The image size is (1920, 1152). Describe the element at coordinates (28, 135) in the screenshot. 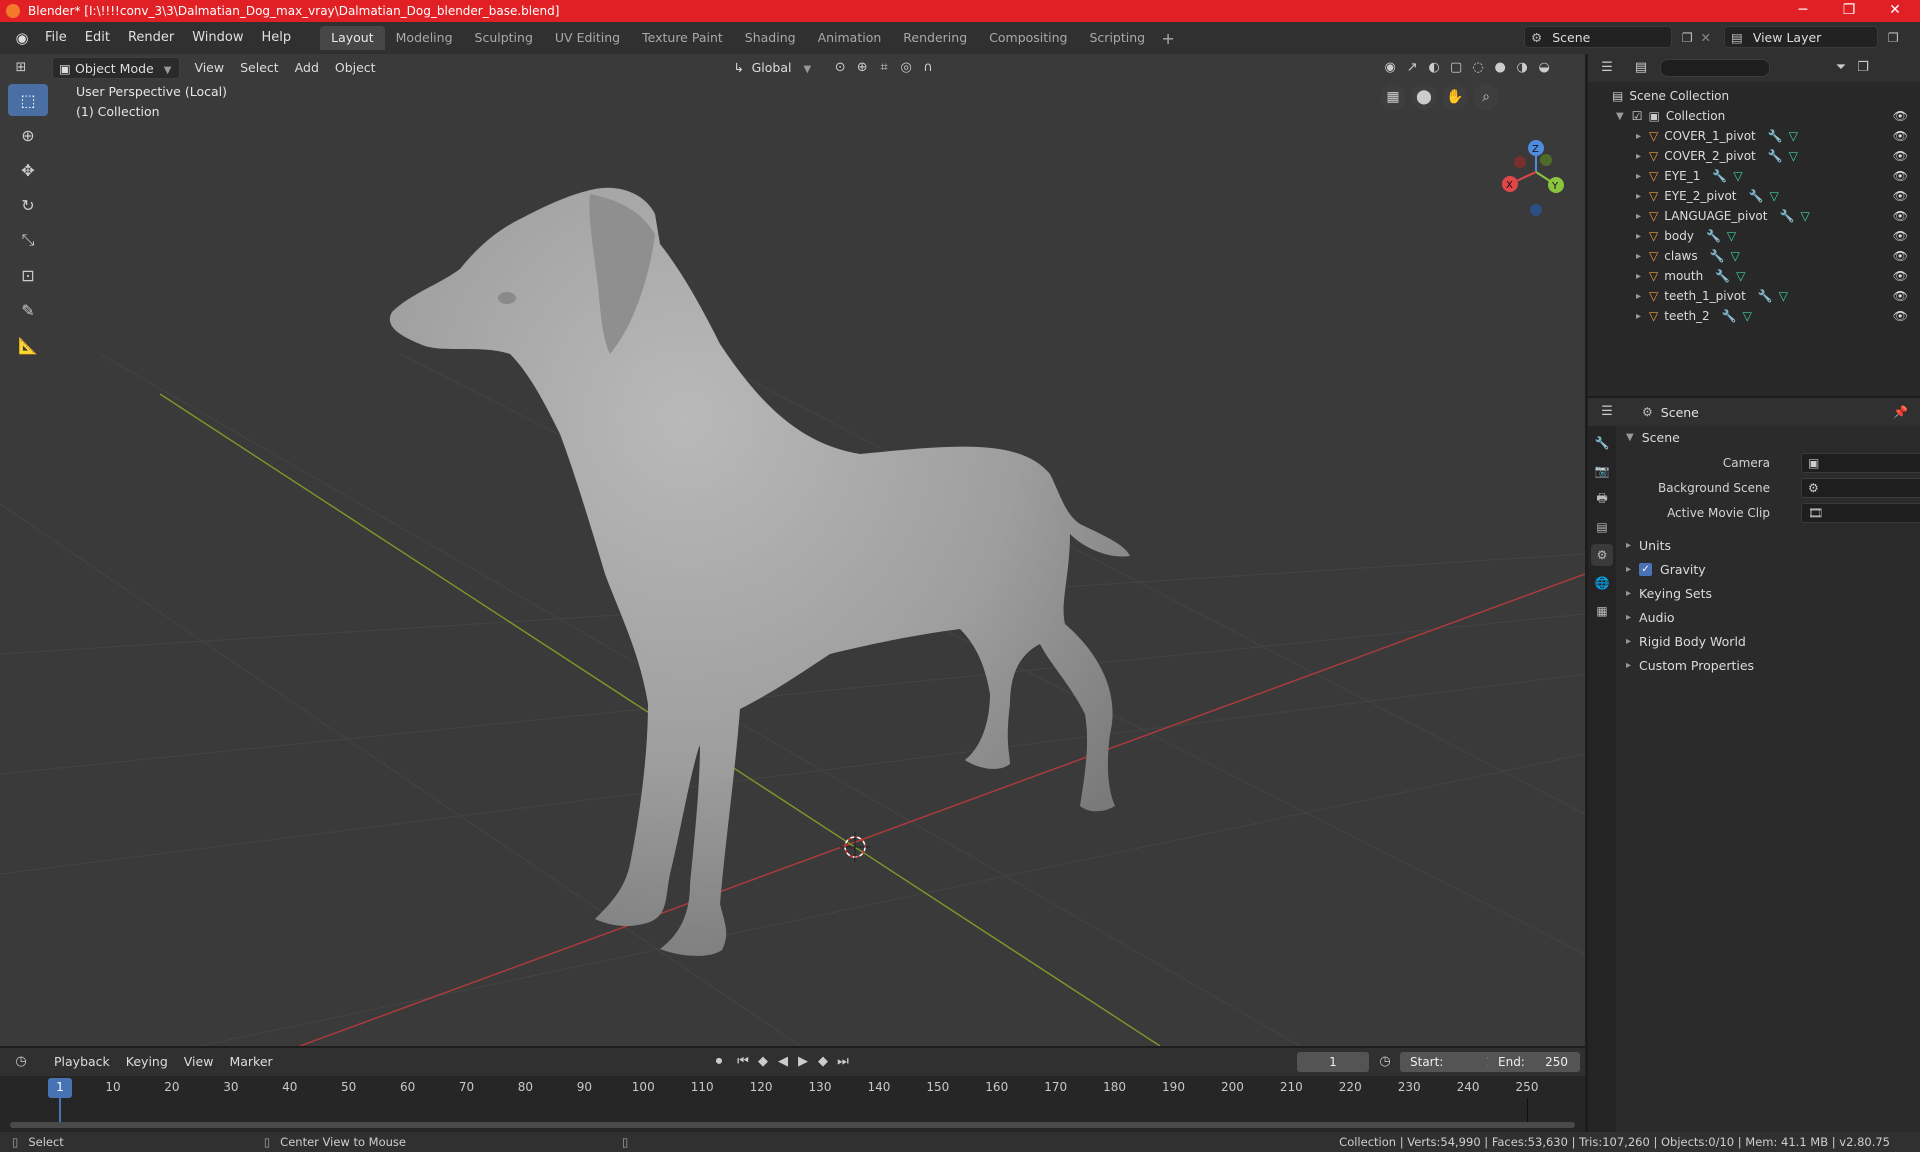

I see `cursor-tool-icon: ⊕` at that location.